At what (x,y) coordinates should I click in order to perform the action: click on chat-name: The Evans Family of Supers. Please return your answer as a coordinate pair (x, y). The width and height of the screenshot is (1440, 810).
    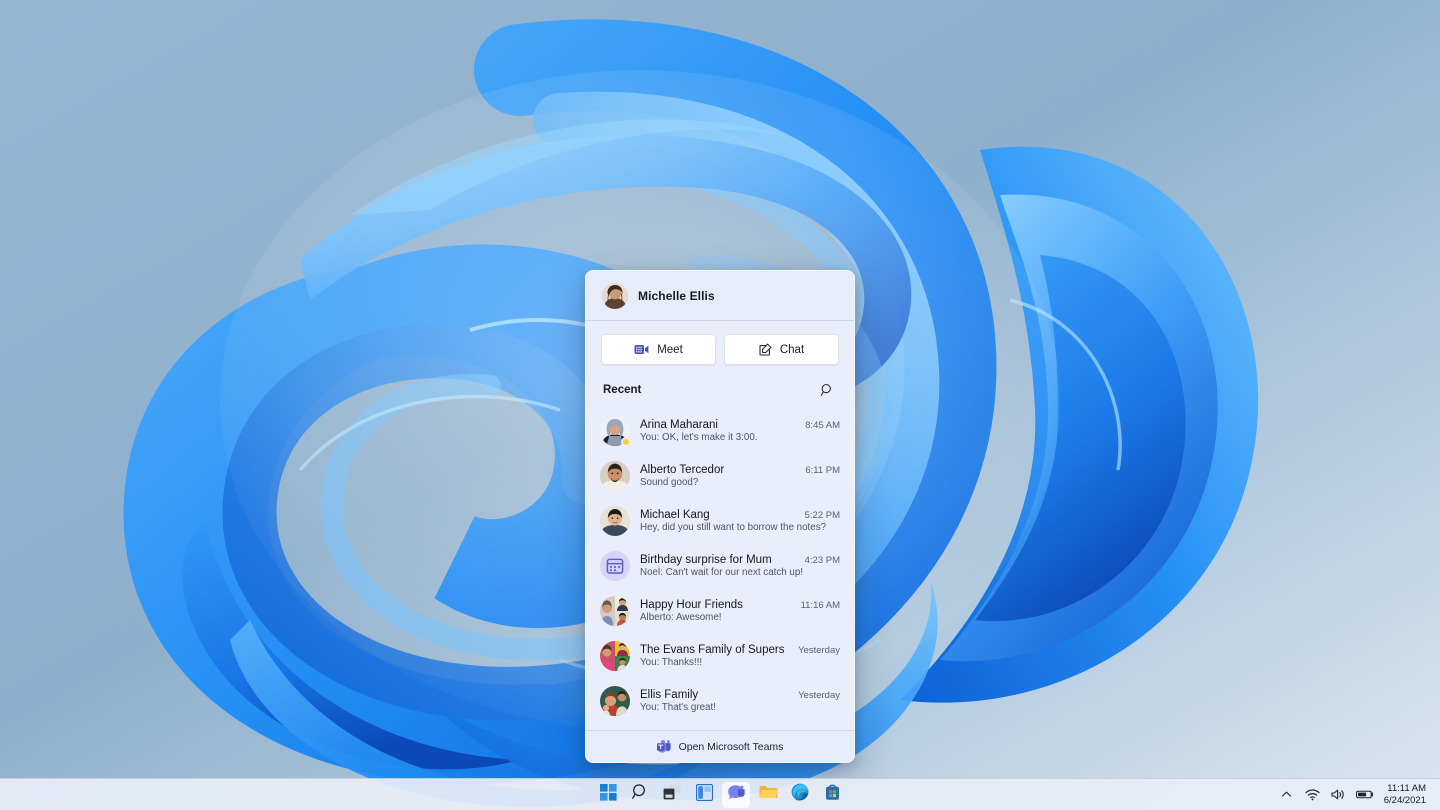
    Looking at the image, I should click on (712, 649).